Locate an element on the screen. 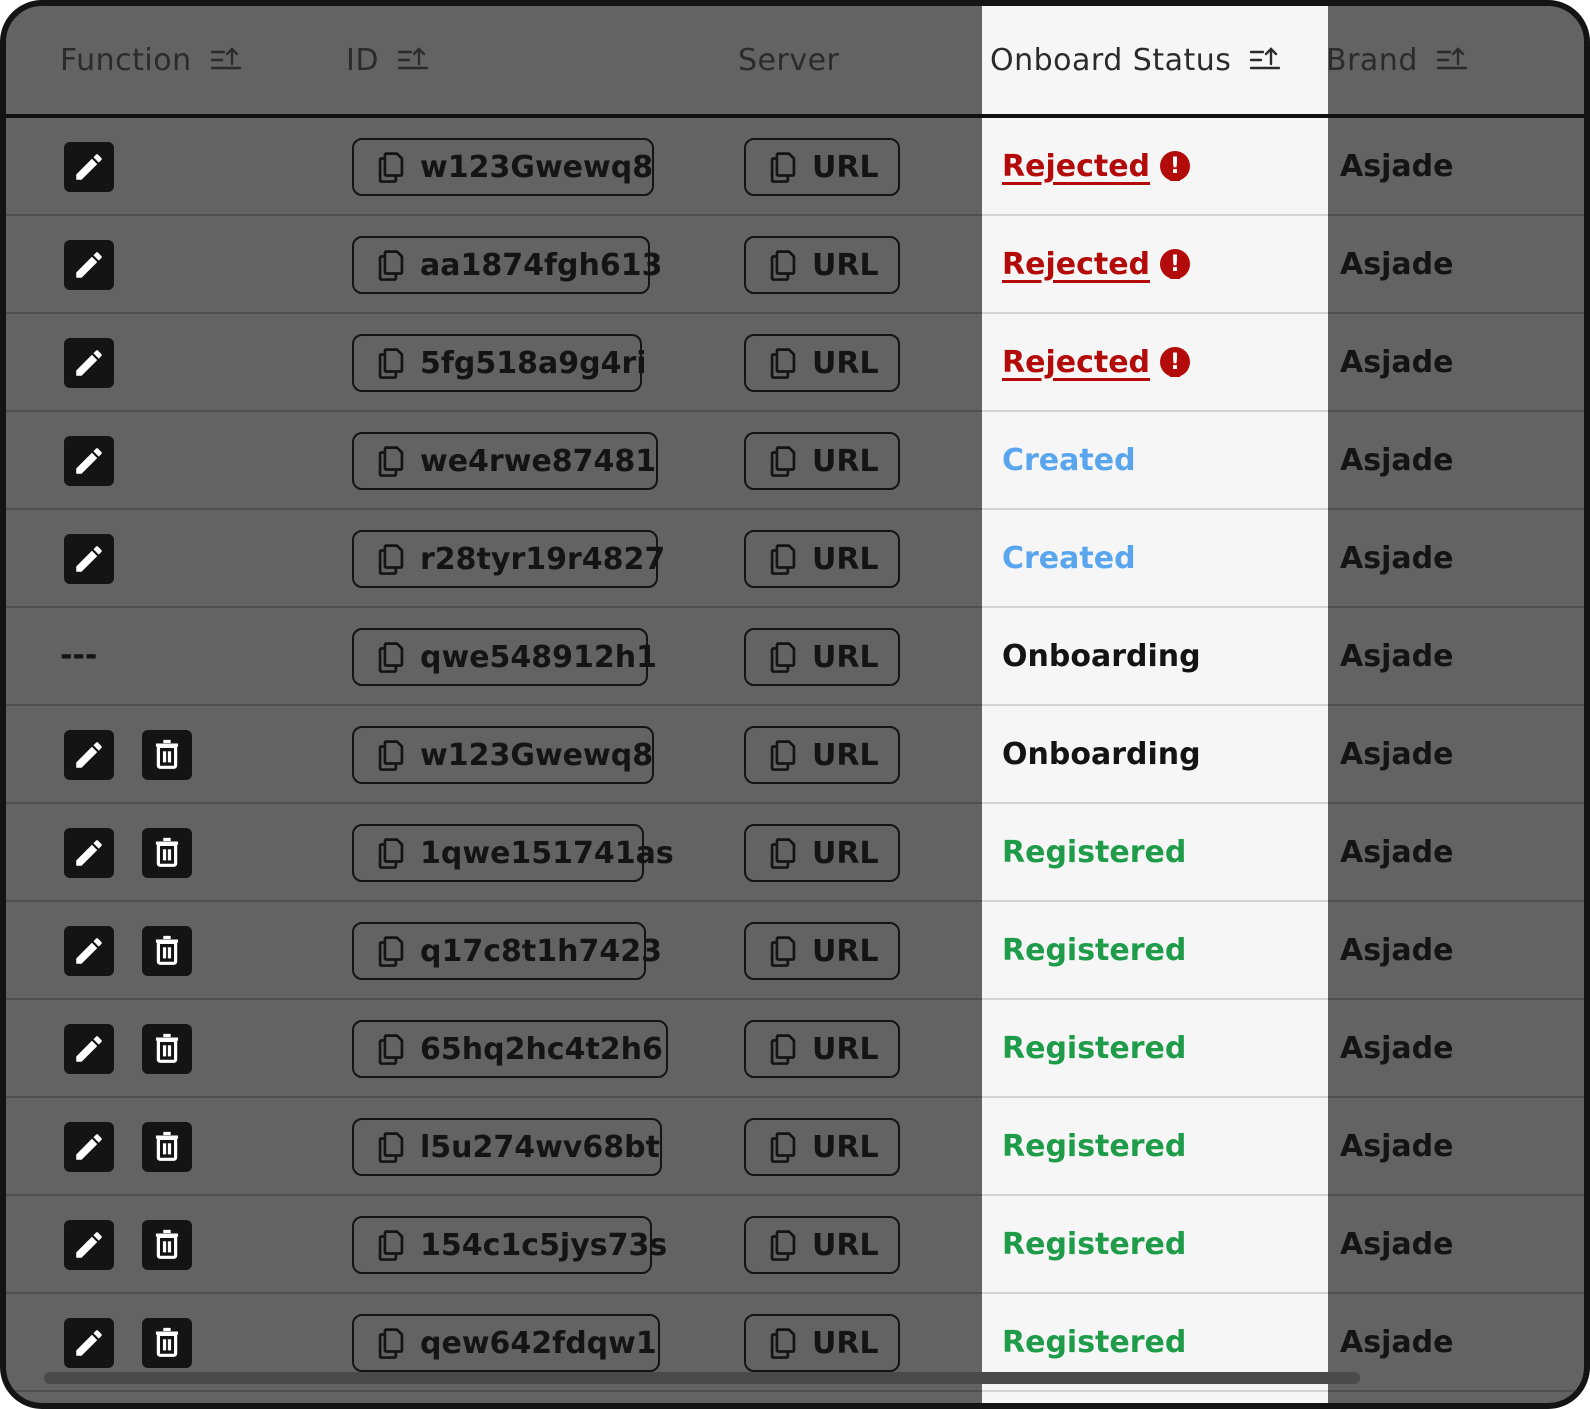 The image size is (1590, 1409). table-row: aa1874fgh613 URL Rejected! Asjade is located at coordinates (795, 265).